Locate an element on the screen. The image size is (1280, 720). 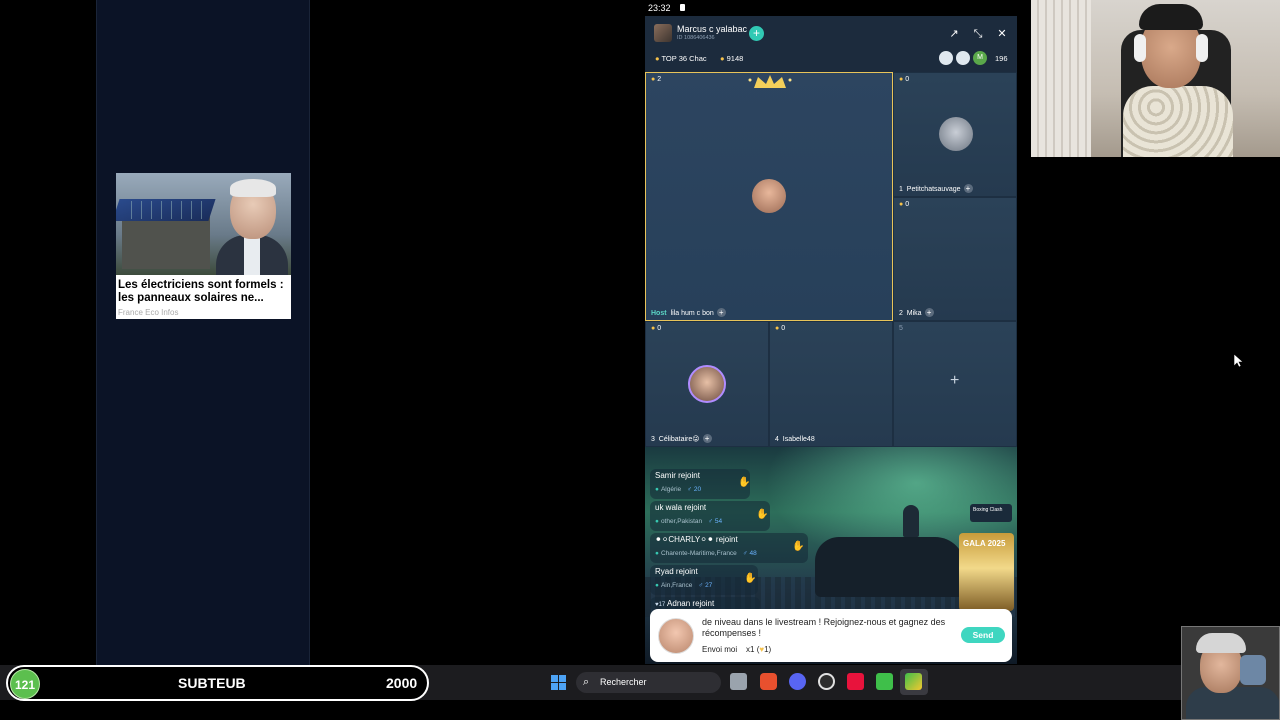
invite-sub: Envoi moi x1 (♥1) is located at coordinates (737, 649).